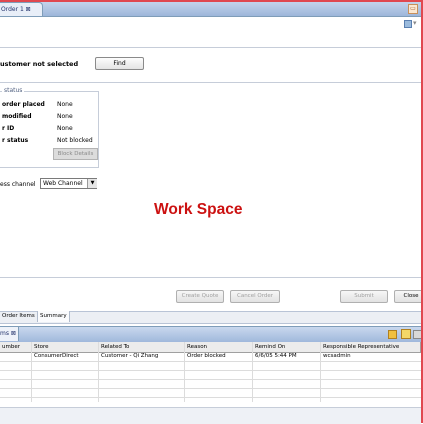 This screenshot has width=423, height=424. Describe the element at coordinates (65, 347) in the screenshot. I see `column-header-store: Store` at that location.